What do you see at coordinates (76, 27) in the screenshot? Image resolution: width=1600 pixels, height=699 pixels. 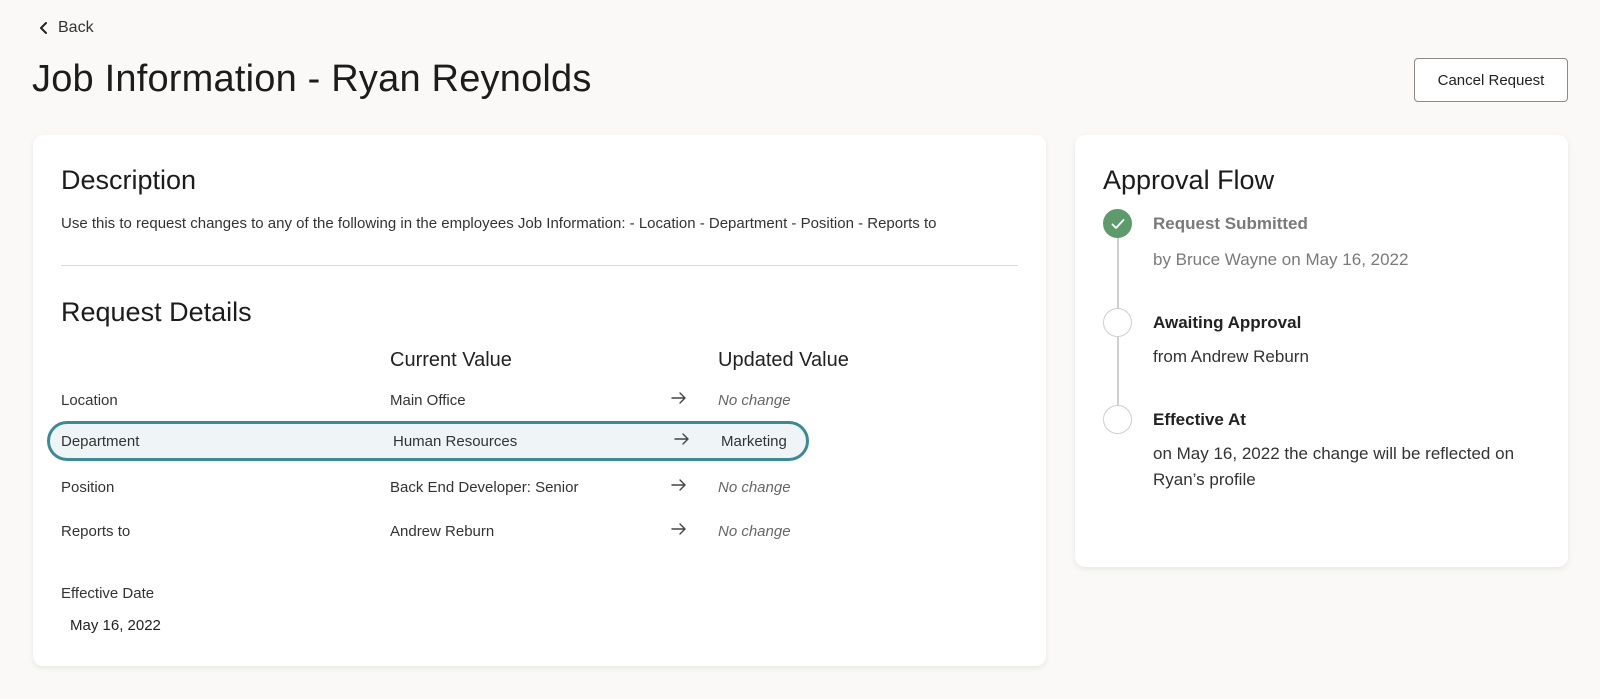 I see `back-label: Back` at bounding box center [76, 27].